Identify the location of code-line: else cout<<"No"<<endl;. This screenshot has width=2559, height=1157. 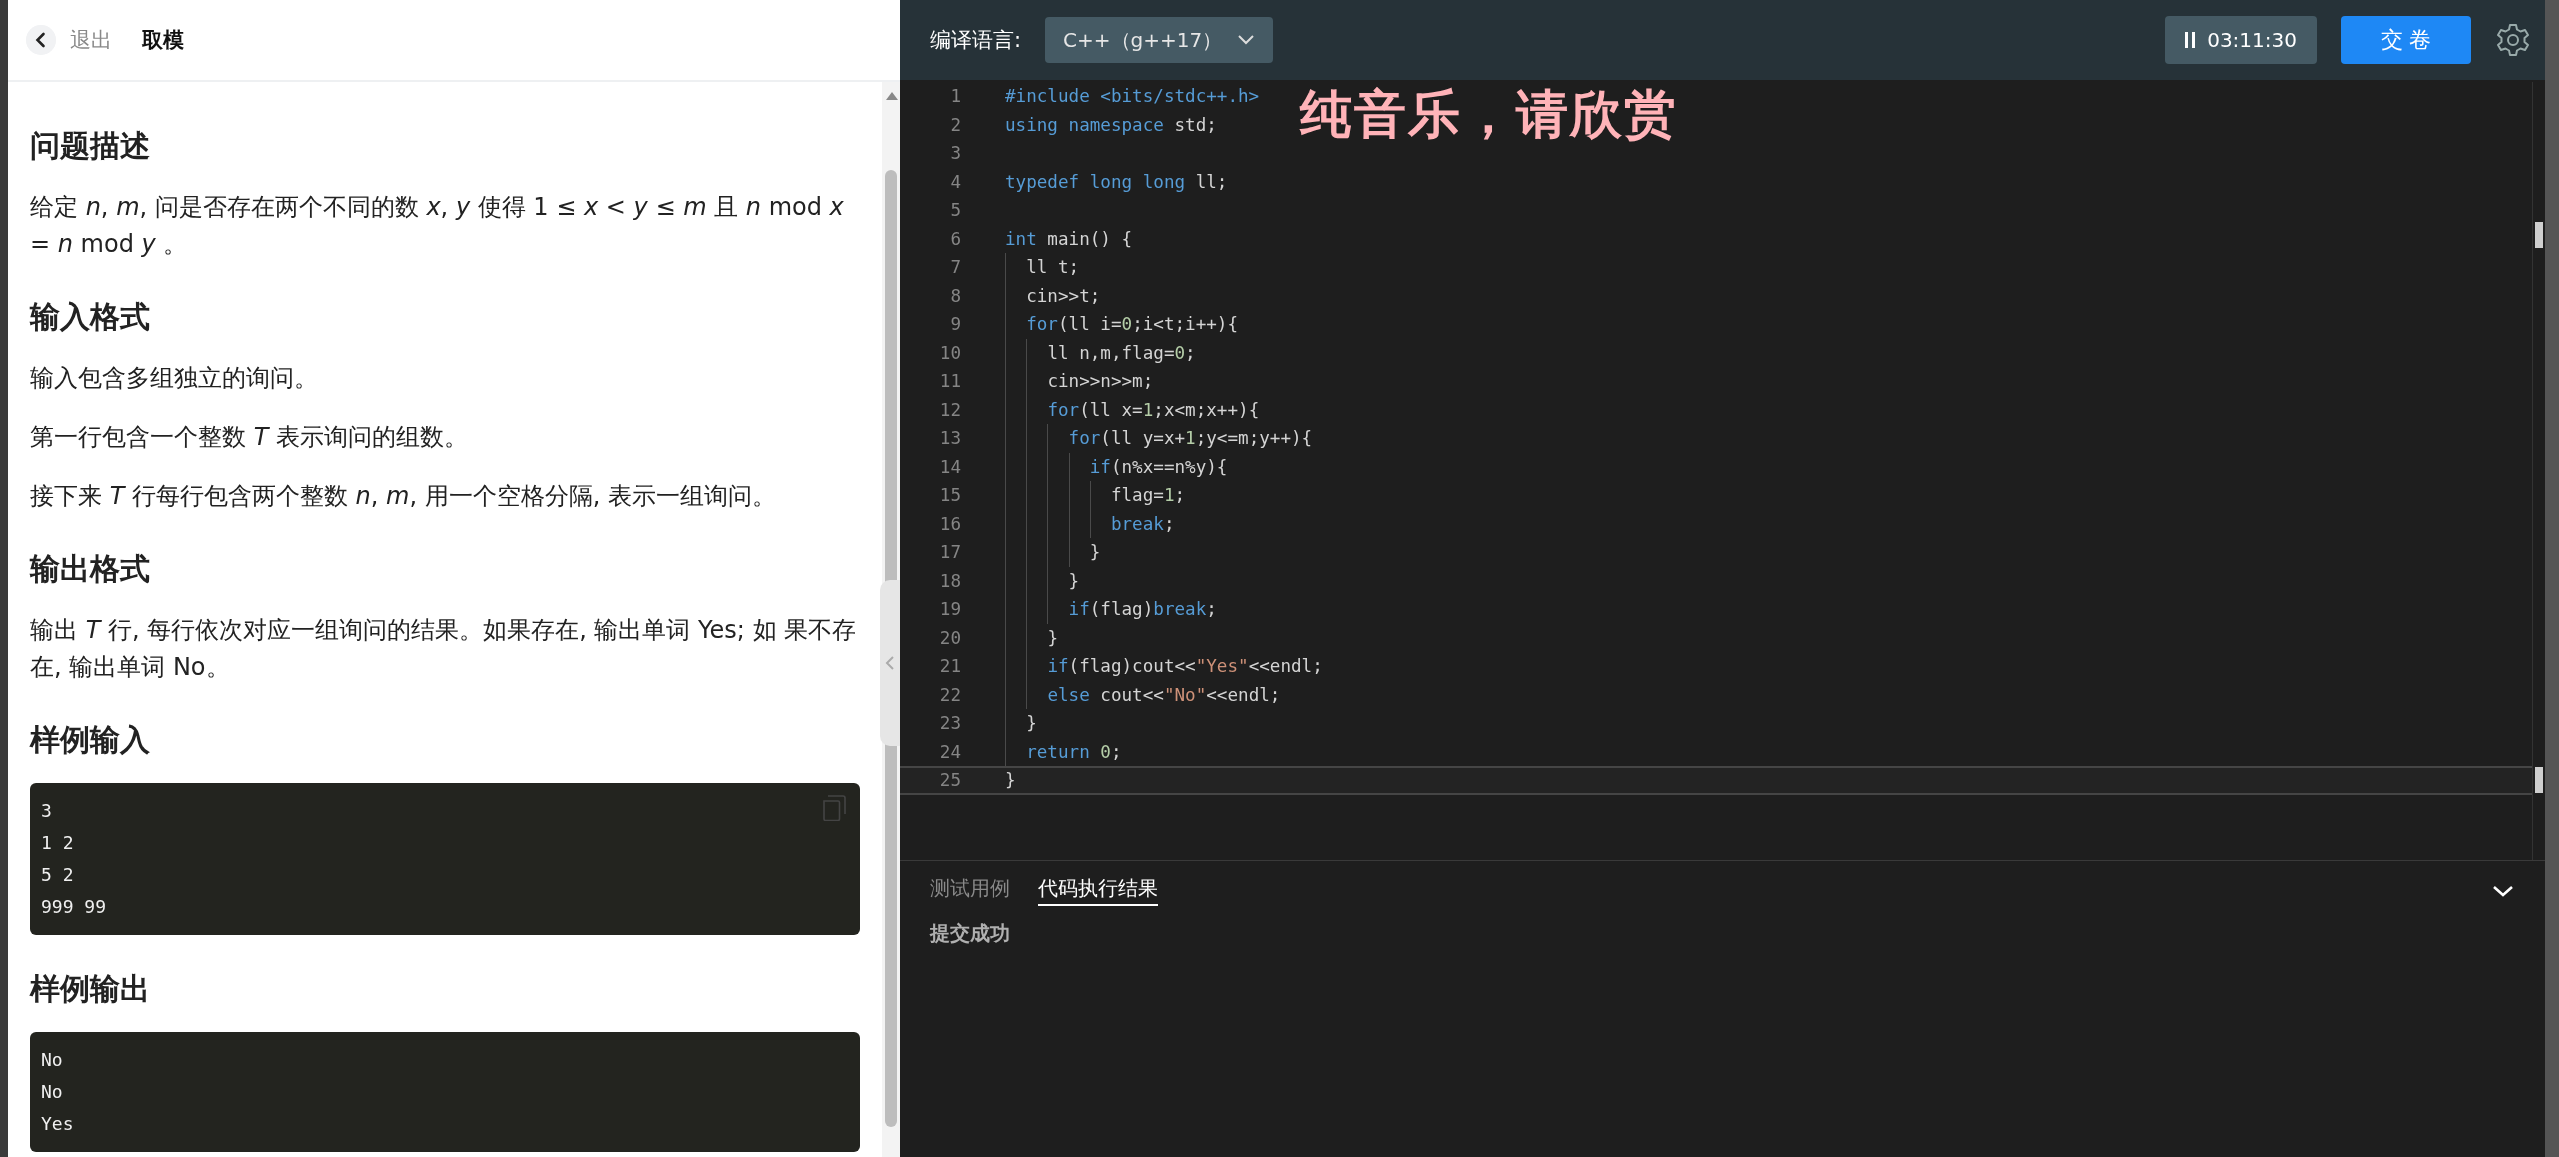
(1143, 694).